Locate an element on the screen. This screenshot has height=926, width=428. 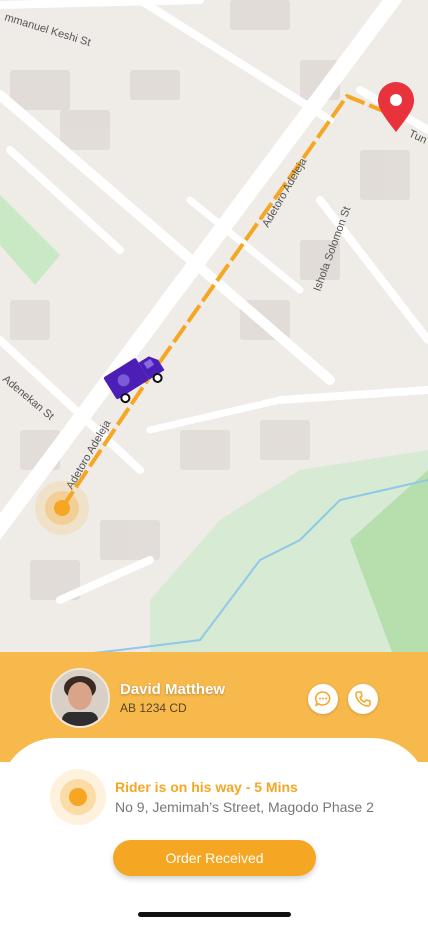
status-title: Rider is on his way - 5 Mins is located at coordinates (206, 787).